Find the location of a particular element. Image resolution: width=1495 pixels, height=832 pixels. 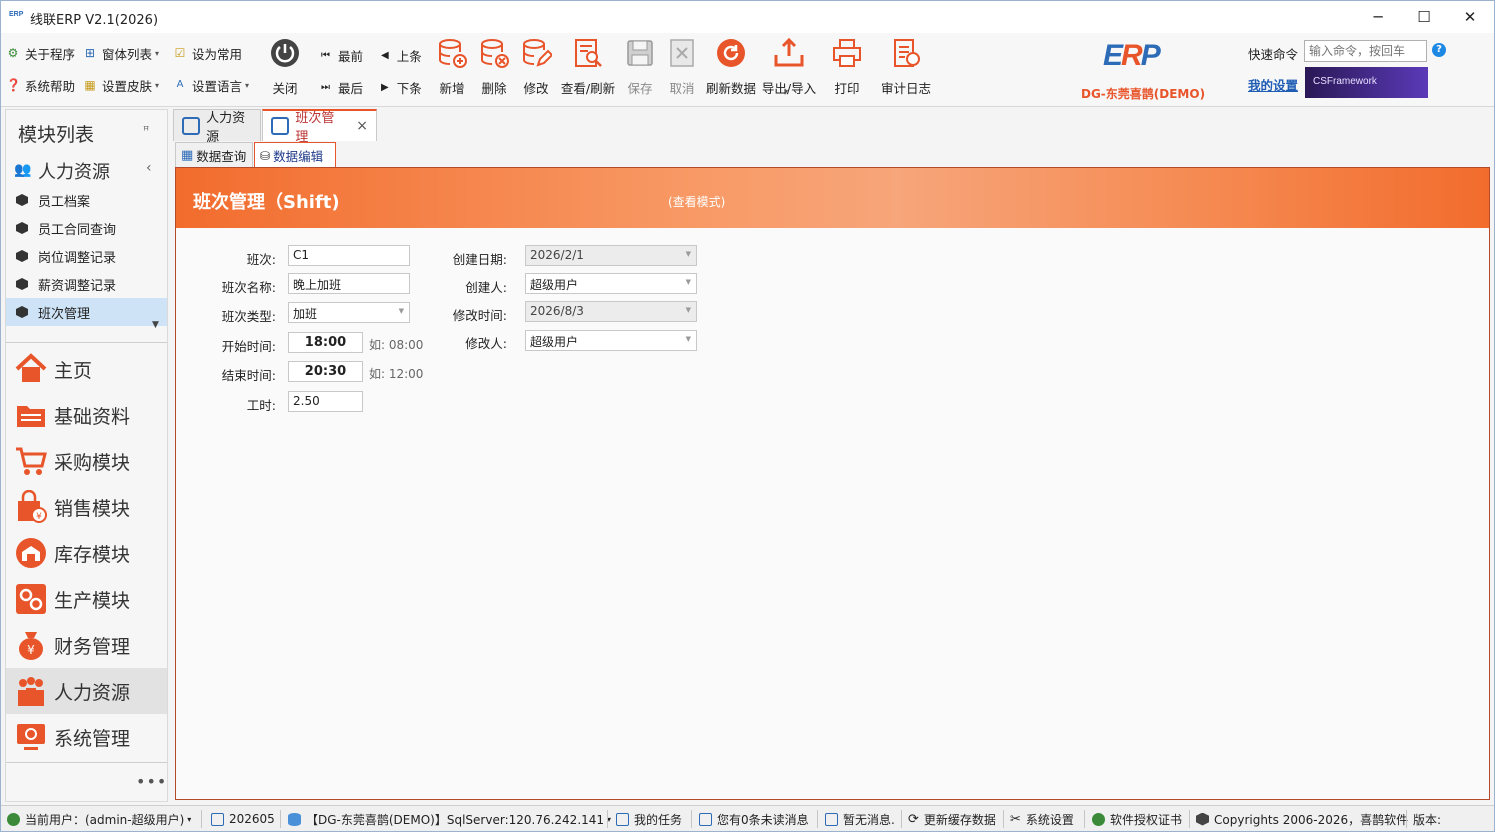

nav-next-button: ▶ 下条 is located at coordinates (401, 87).